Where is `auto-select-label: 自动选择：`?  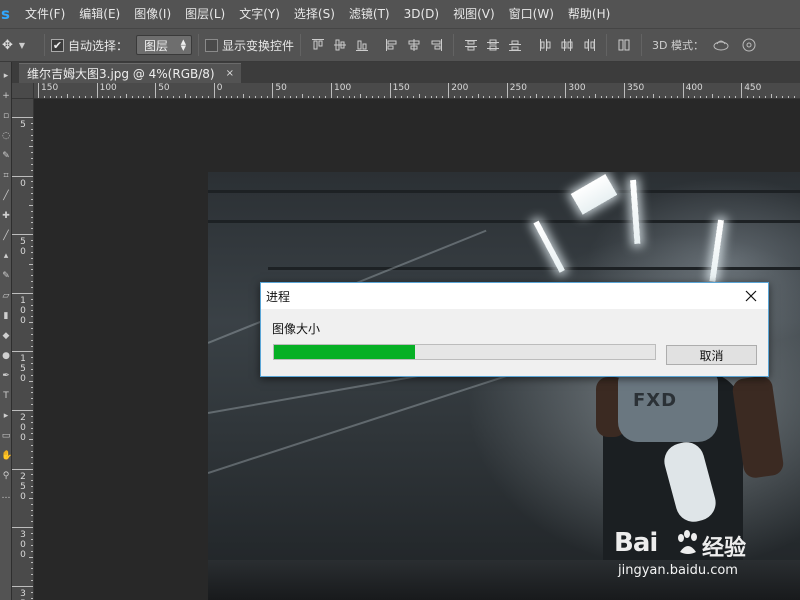
auto-select-label: 自动选择： is located at coordinates (98, 45).